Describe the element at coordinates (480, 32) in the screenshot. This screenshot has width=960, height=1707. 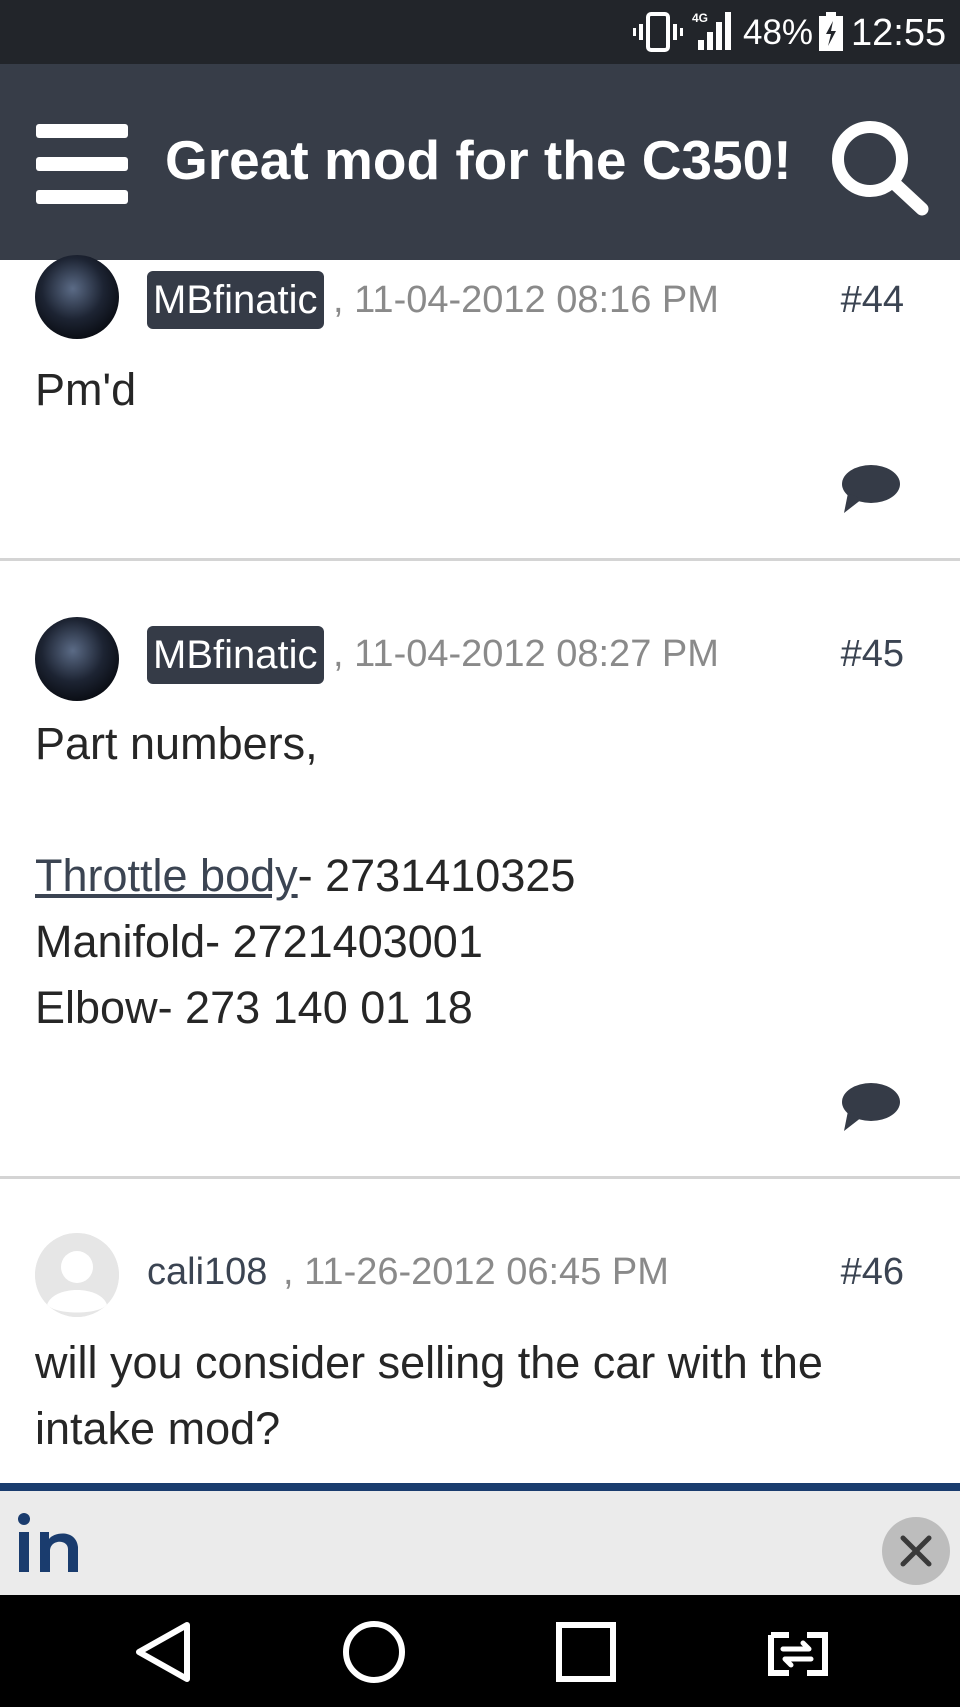
I see `status-bar: 4G 48% 12:55` at that location.